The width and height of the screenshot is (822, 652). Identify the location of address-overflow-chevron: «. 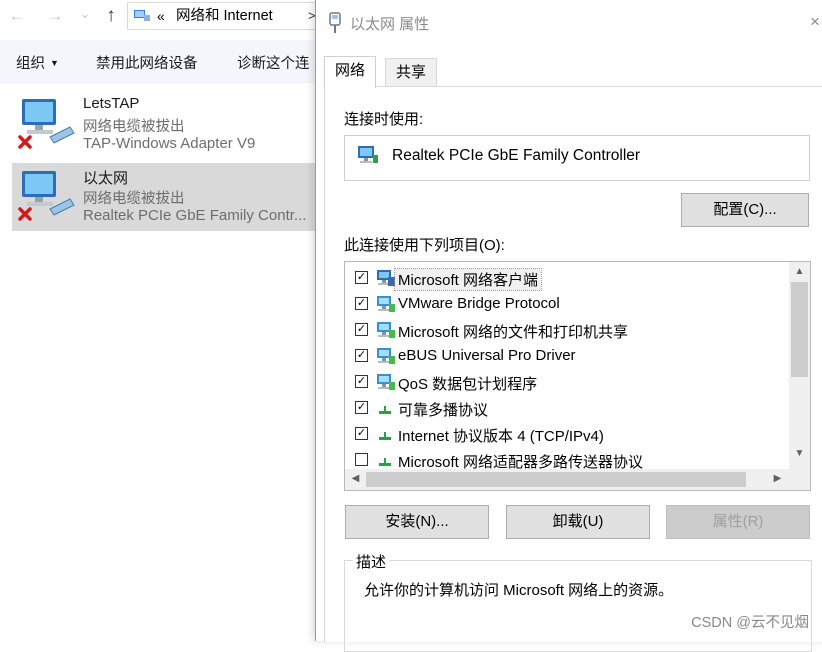
(161, 16).